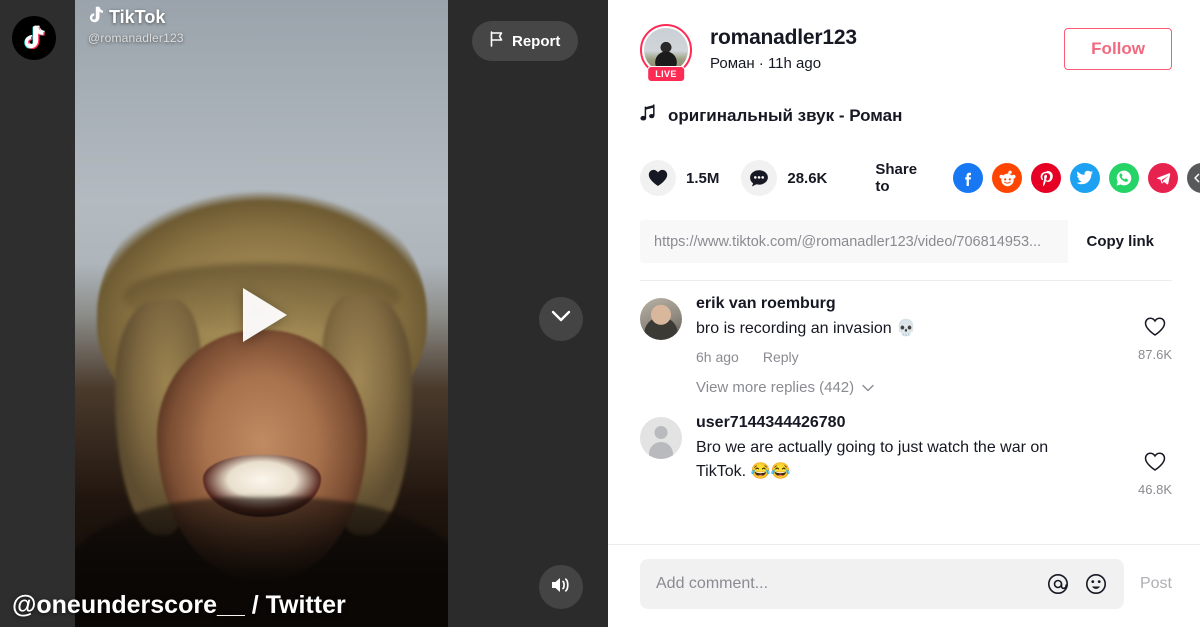  What do you see at coordinates (934, 304) in the screenshot?
I see `commenter-name: erik van roemburg` at bounding box center [934, 304].